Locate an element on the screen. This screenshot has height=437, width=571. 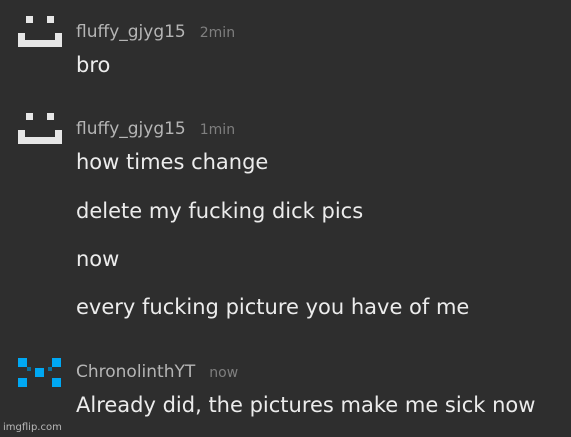
author-line: fluffy_gjyg15 2min is located at coordinates (155, 32).